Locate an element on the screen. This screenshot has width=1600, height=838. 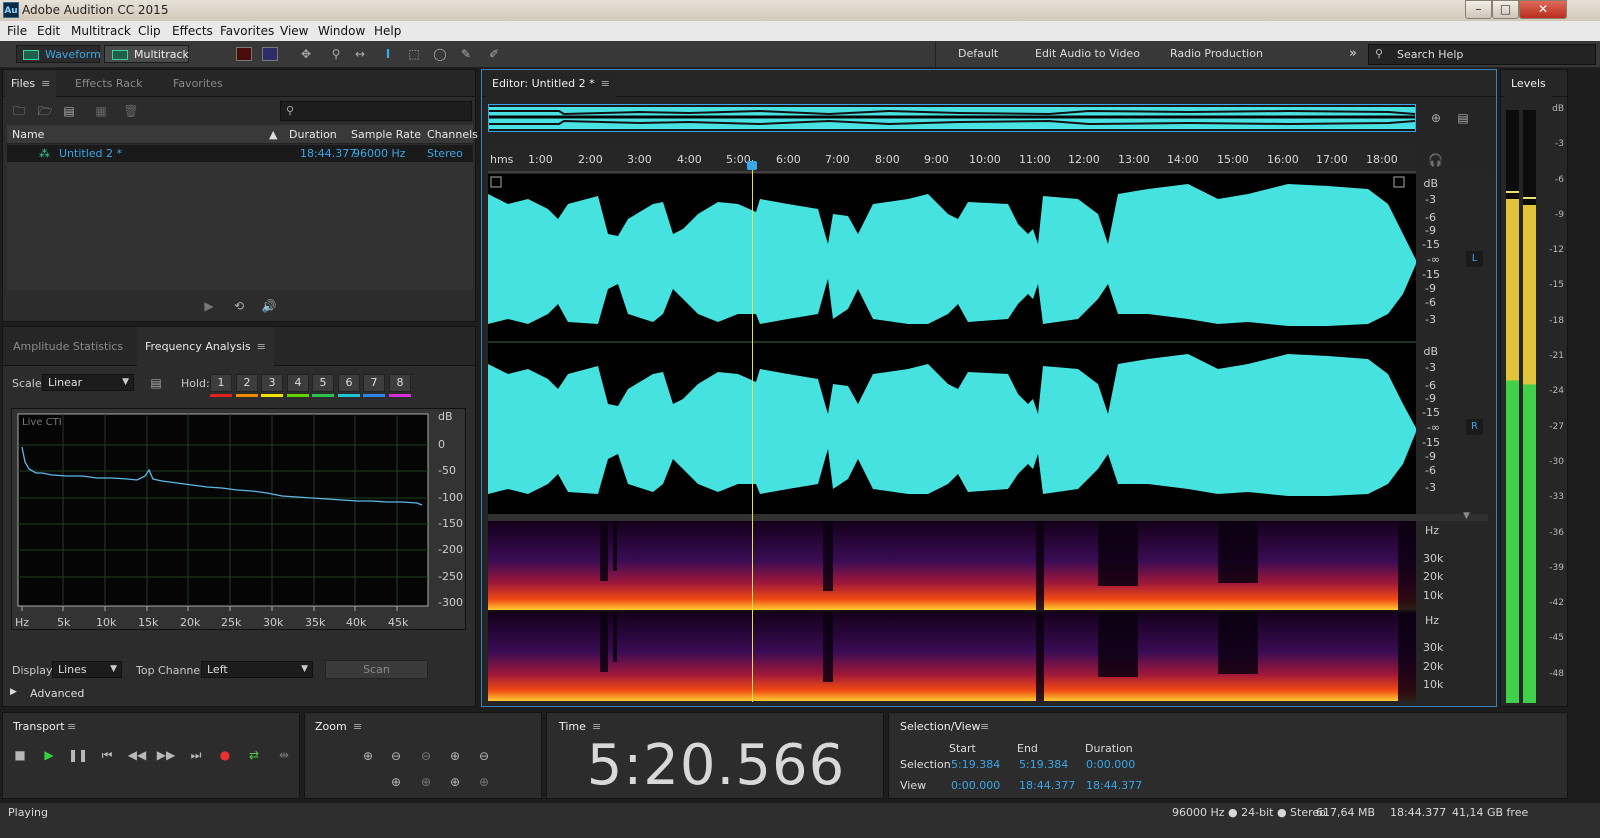
zoom-out-full-icon: ⊖ is located at coordinates (426, 756).